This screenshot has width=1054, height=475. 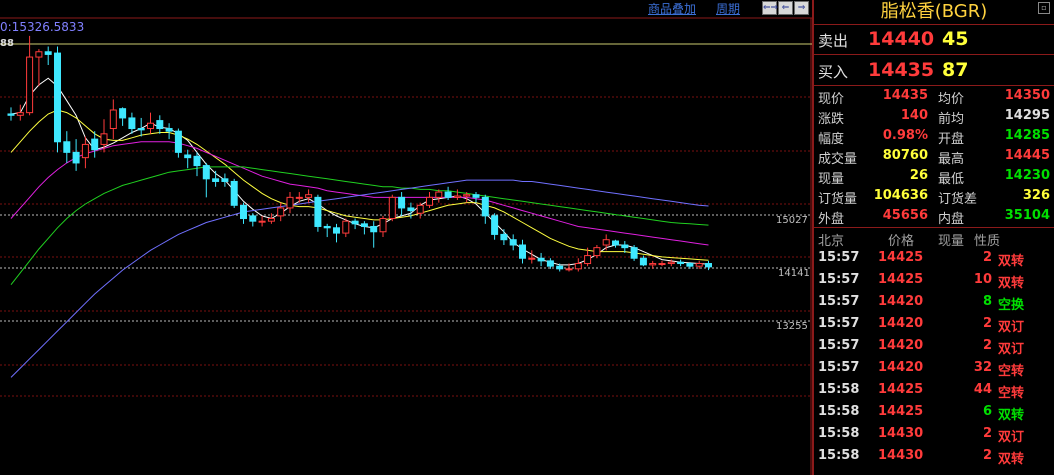 What do you see at coordinates (951, 119) in the screenshot?
I see `stat-label: 前均` at bounding box center [951, 119].